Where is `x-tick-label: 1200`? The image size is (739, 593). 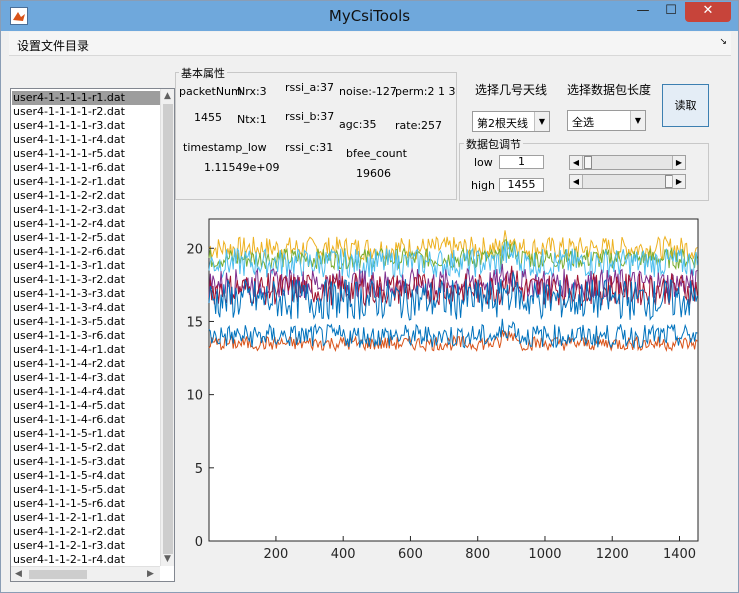
x-tick-label: 1200 is located at coordinates (612, 554).